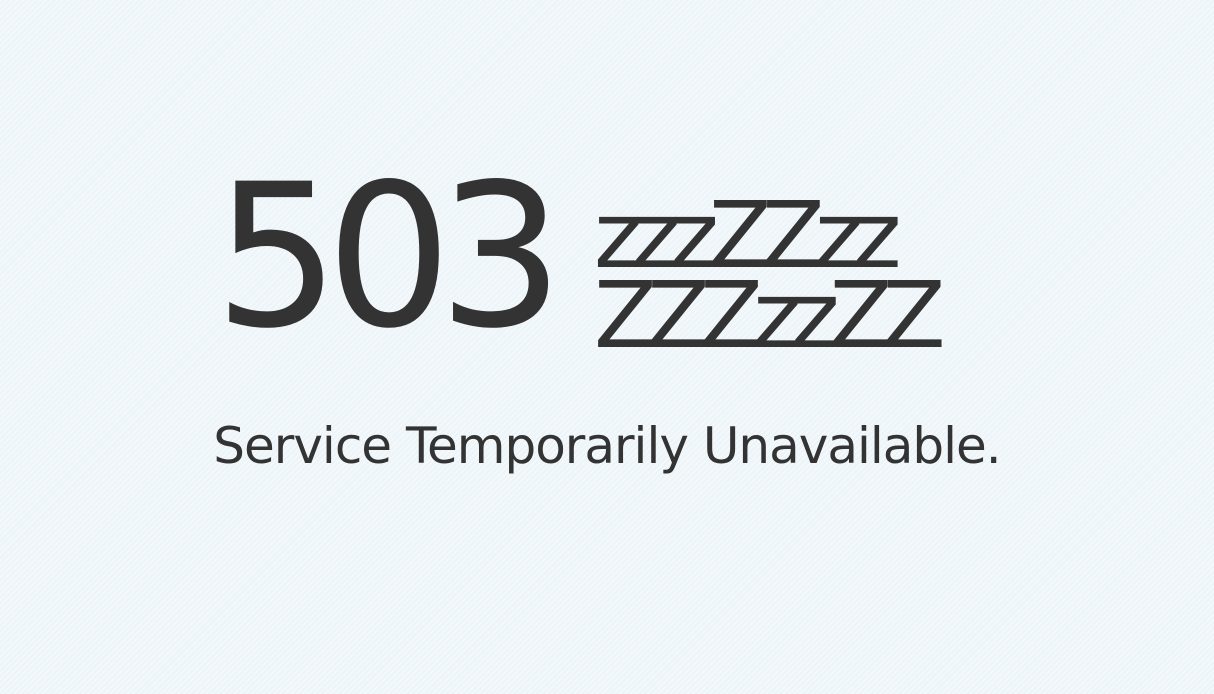  I want to click on error-code: 503, so click(389, 256).